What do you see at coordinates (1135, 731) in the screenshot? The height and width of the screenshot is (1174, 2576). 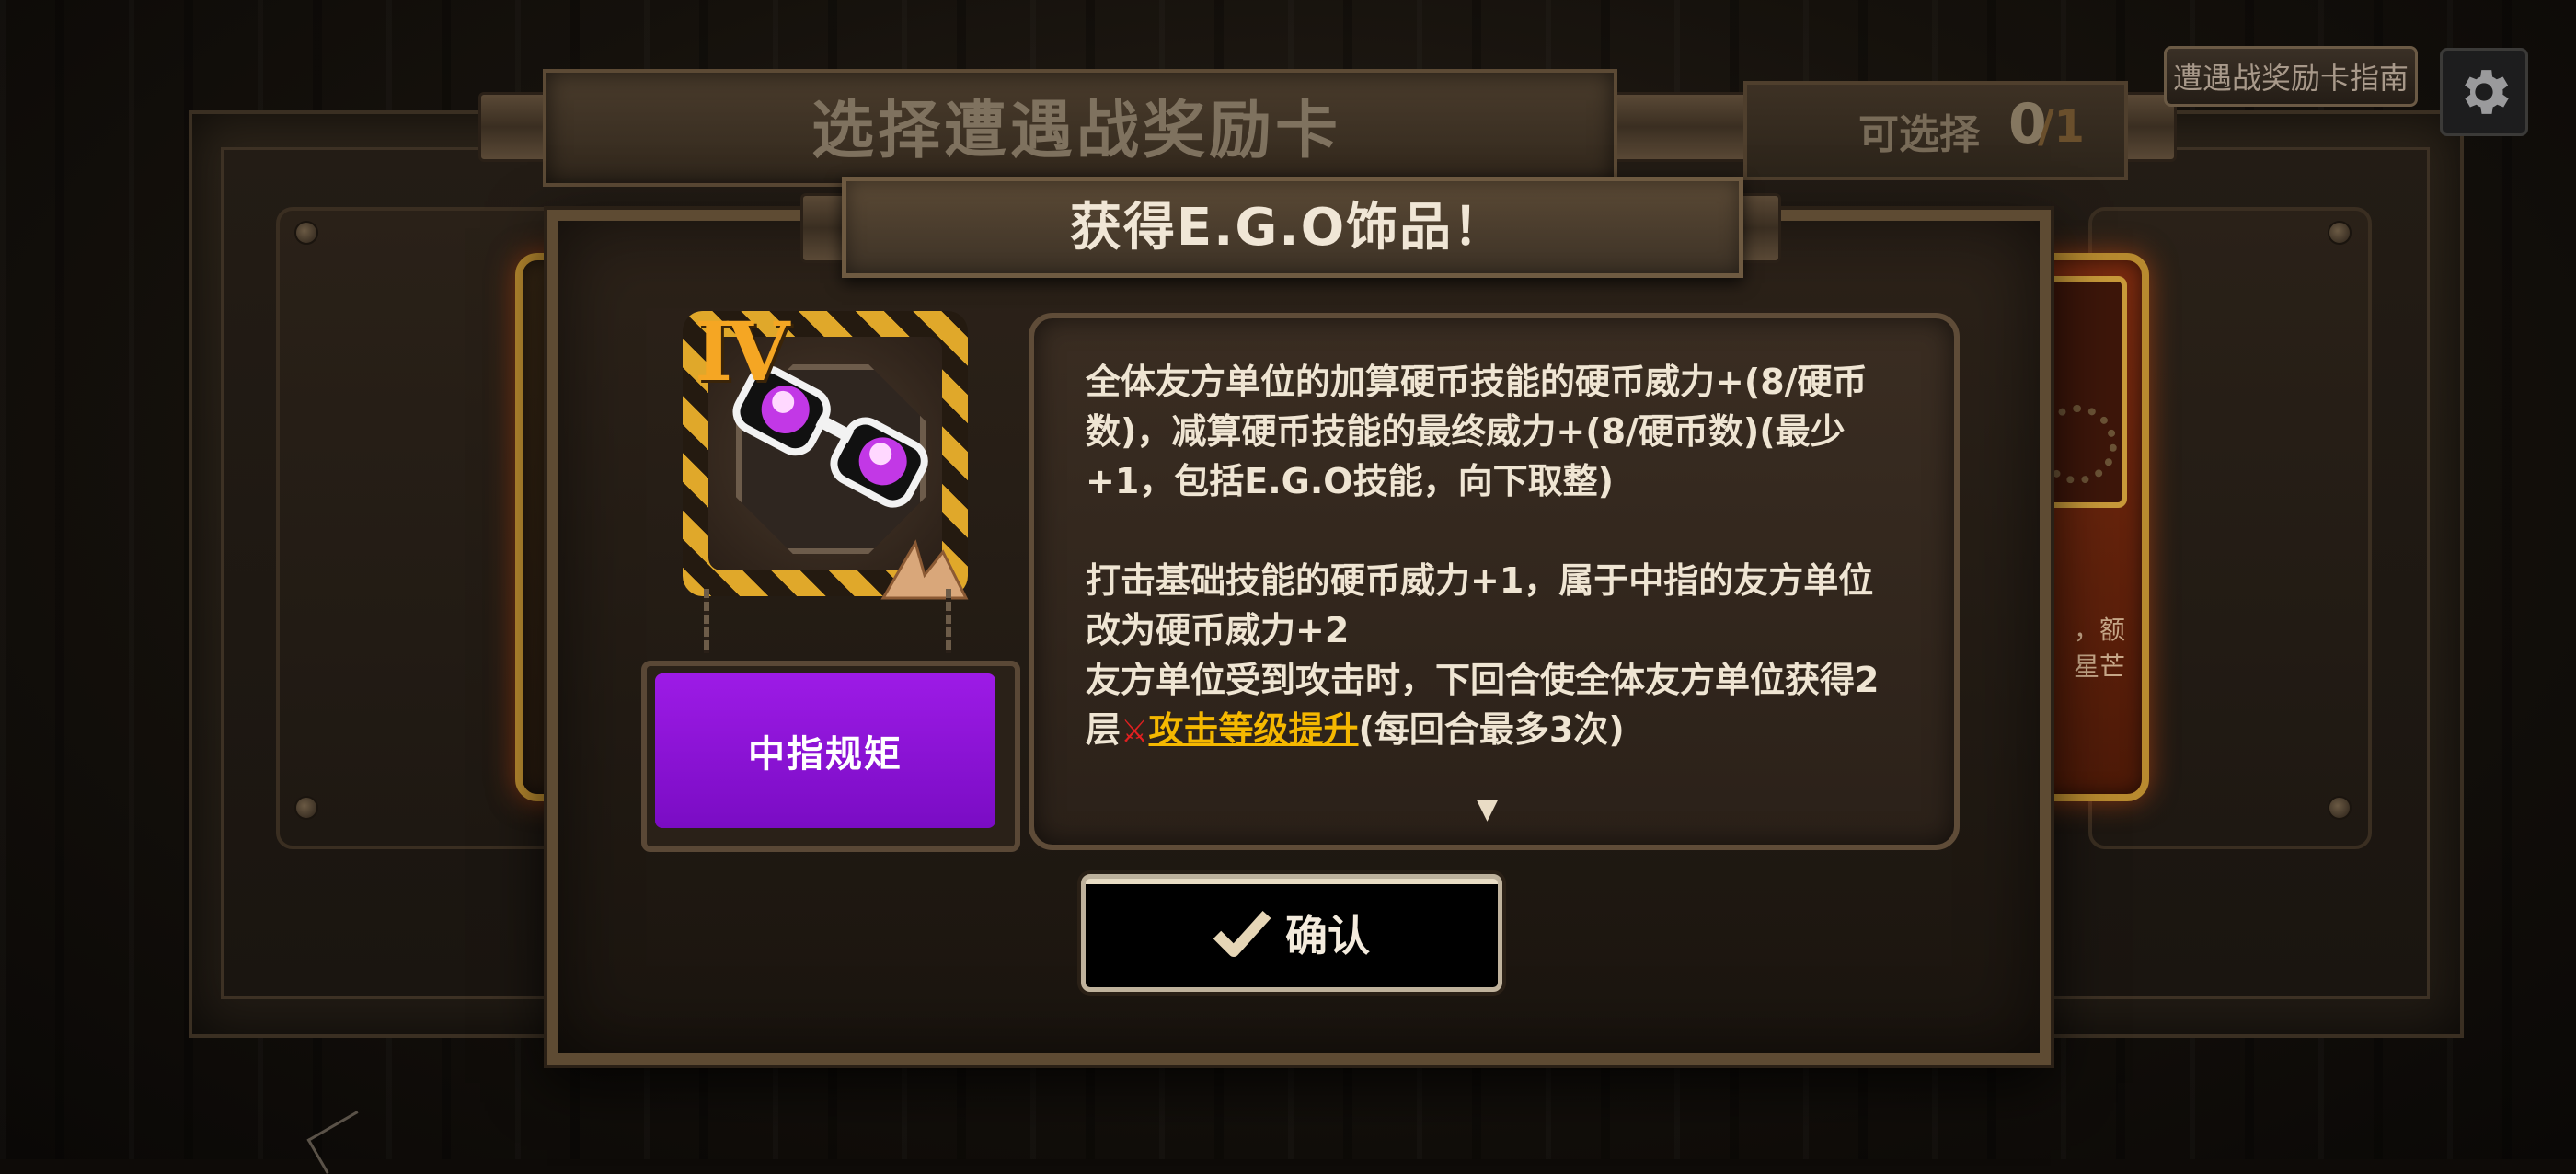 I see `attack-level-up-icon: ⚔` at bounding box center [1135, 731].